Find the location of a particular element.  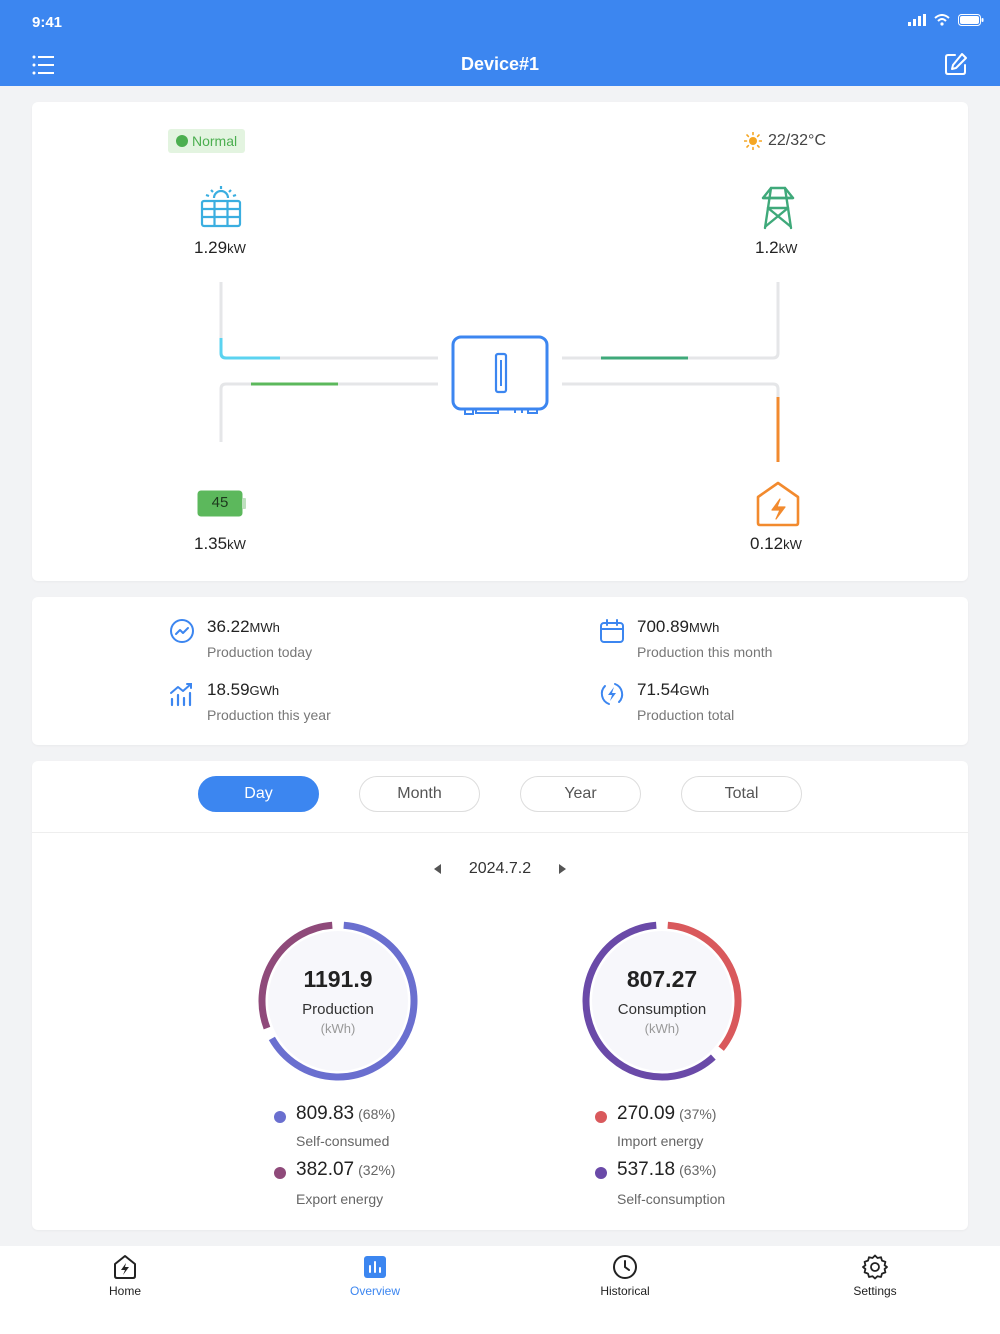

legend-value: 382.07 (32%) is located at coordinates (346, 1169).